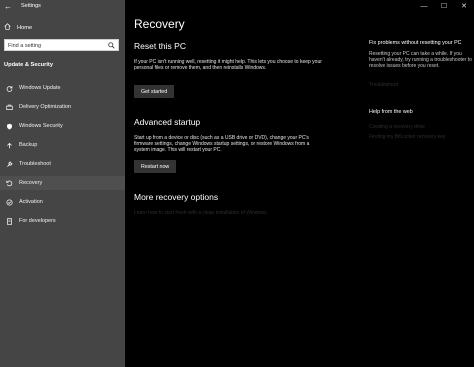 This screenshot has width=474, height=367. I want to click on section-title: Update & Security, so click(28, 65).